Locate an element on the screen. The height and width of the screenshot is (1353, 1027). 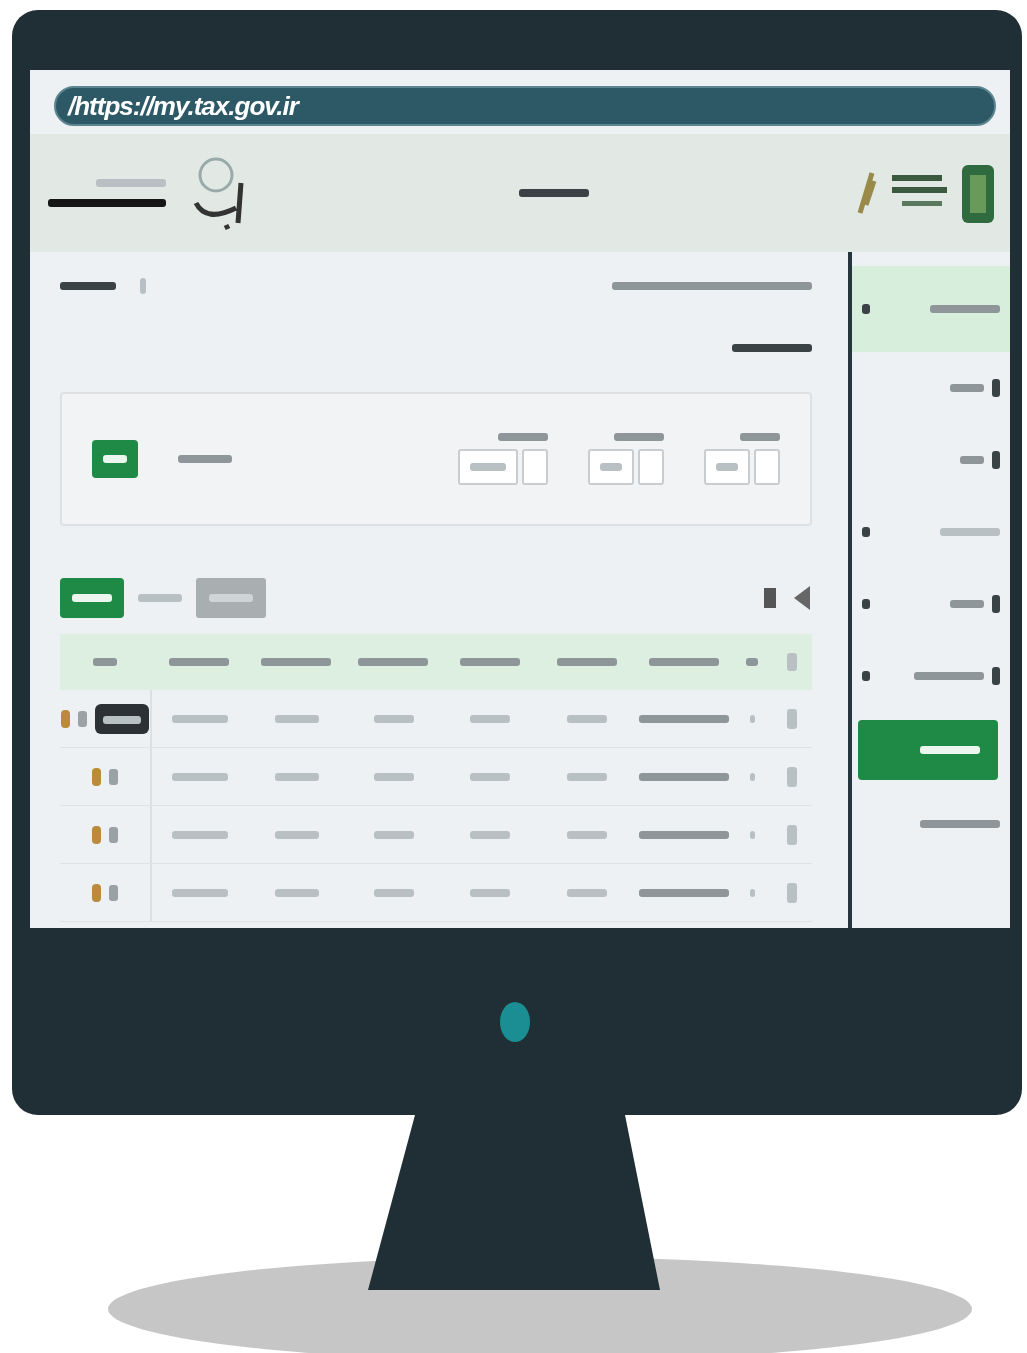
sidebar-item is located at coordinates (931, 309).